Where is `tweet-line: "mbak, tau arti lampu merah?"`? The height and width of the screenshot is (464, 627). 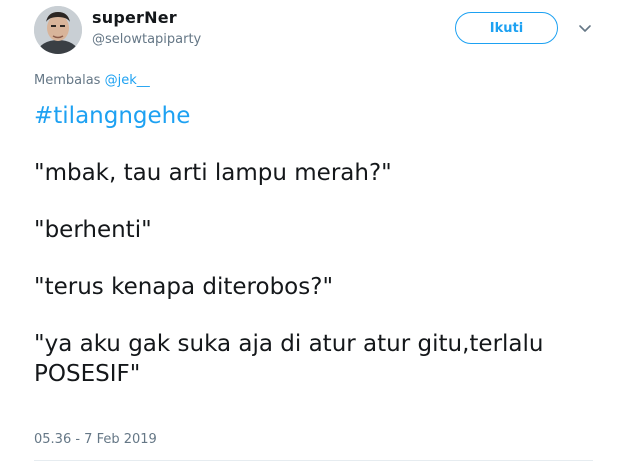
tweet-line: "mbak, tau arti lampu merah?" is located at coordinates (213, 173).